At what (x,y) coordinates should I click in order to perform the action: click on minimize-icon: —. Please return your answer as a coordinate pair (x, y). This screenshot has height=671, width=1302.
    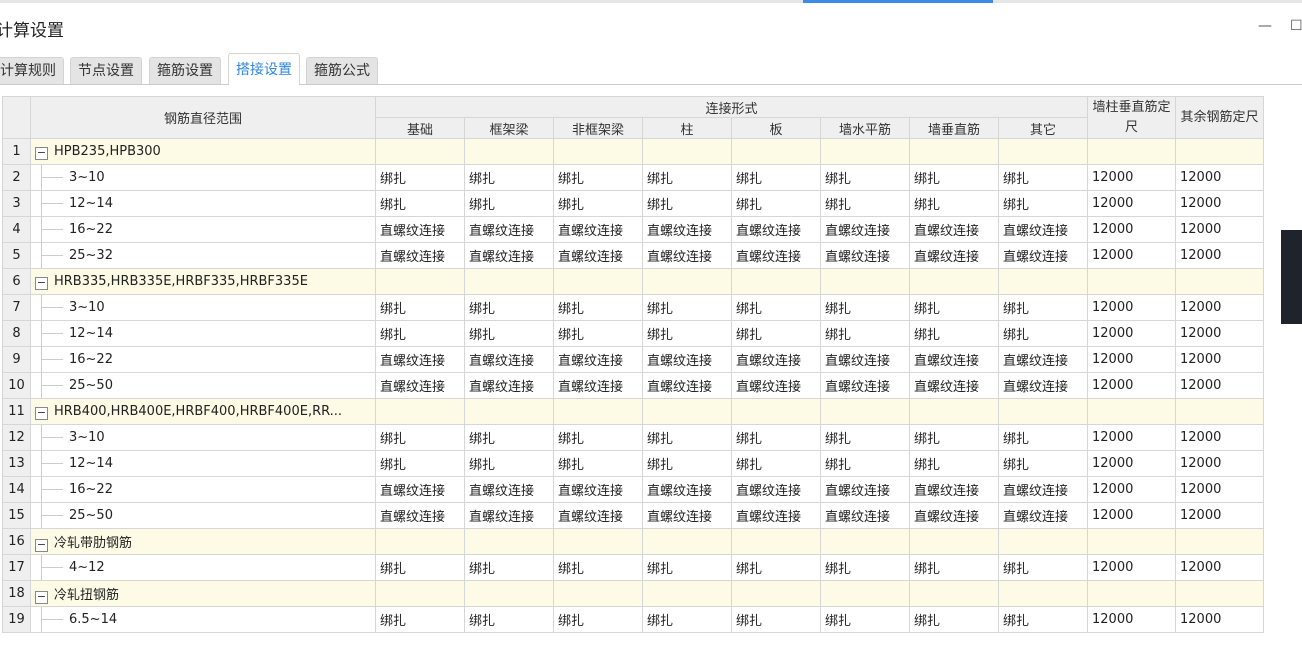
    Looking at the image, I should click on (1265, 26).